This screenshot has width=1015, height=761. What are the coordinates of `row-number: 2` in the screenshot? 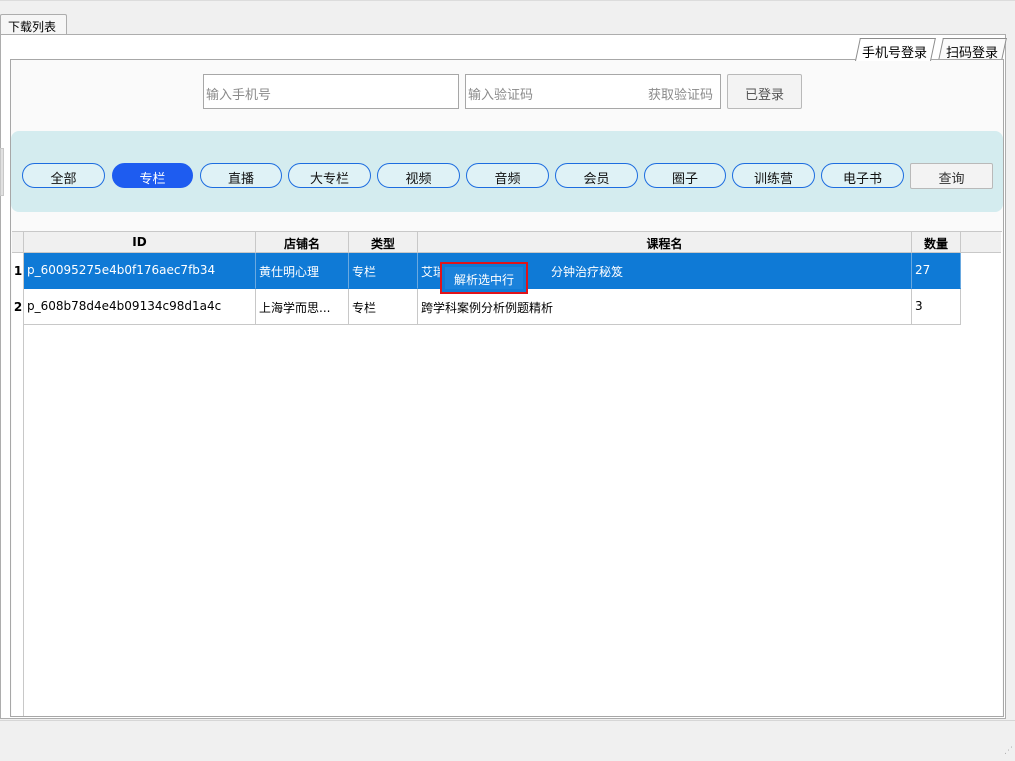 It's located at (18, 307).